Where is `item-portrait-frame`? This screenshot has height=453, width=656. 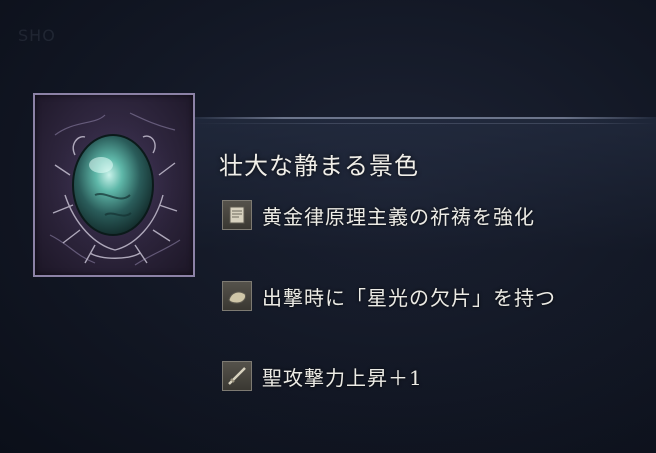
item-portrait-frame is located at coordinates (114, 185).